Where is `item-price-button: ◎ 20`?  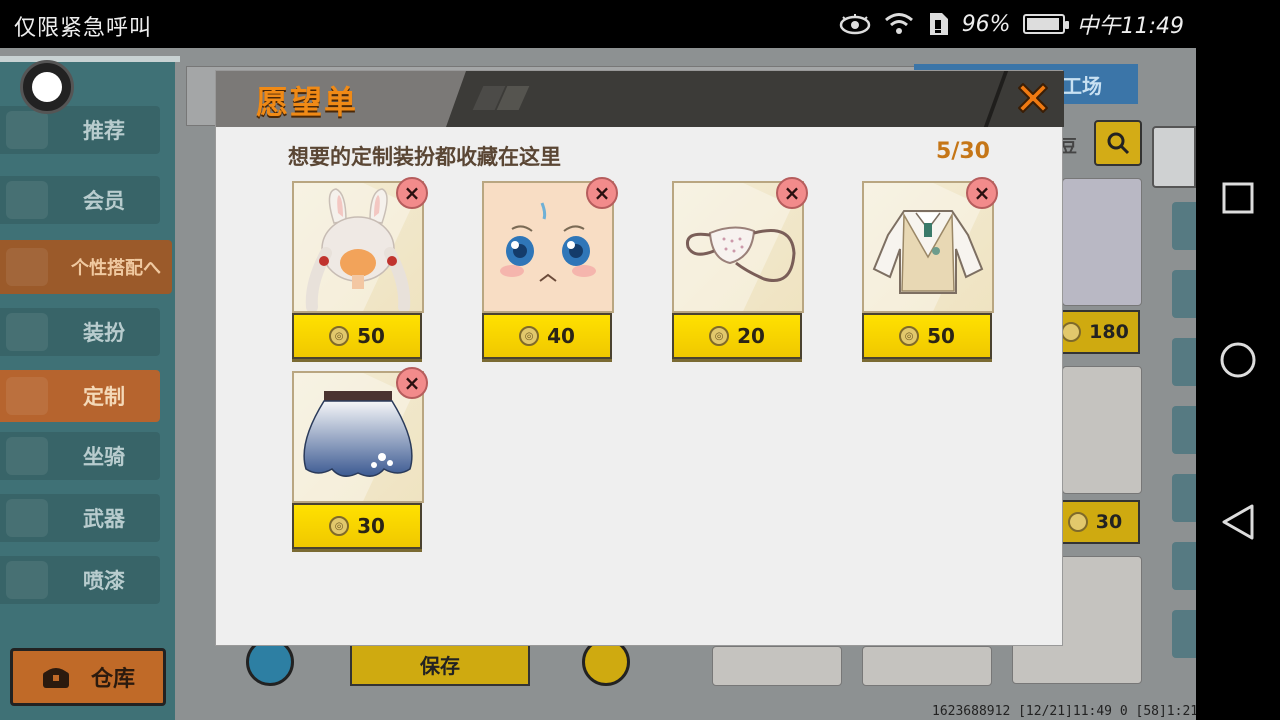
item-price-button: ◎ 20 is located at coordinates (737, 336).